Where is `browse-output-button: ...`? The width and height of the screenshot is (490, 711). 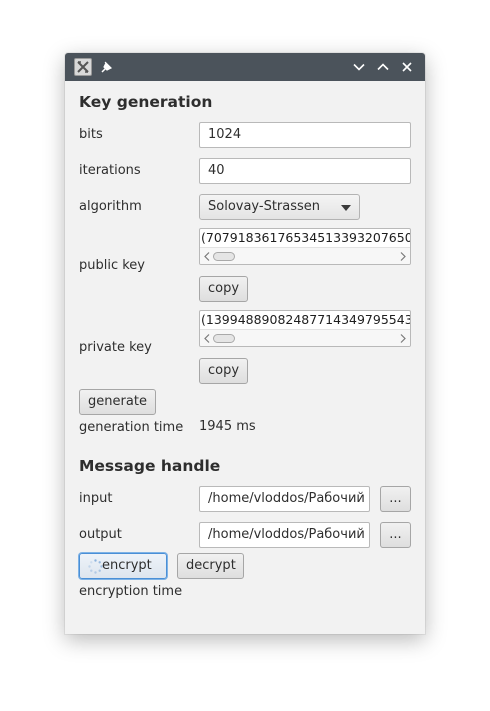 browse-output-button: ... is located at coordinates (395, 535).